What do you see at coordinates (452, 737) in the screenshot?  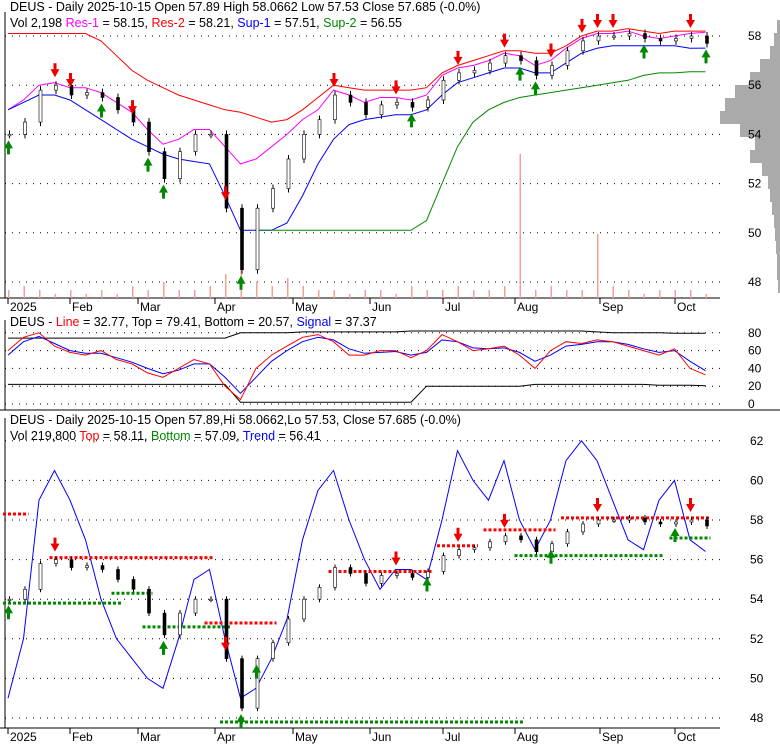 I see `month-label: Jul` at bounding box center [452, 737].